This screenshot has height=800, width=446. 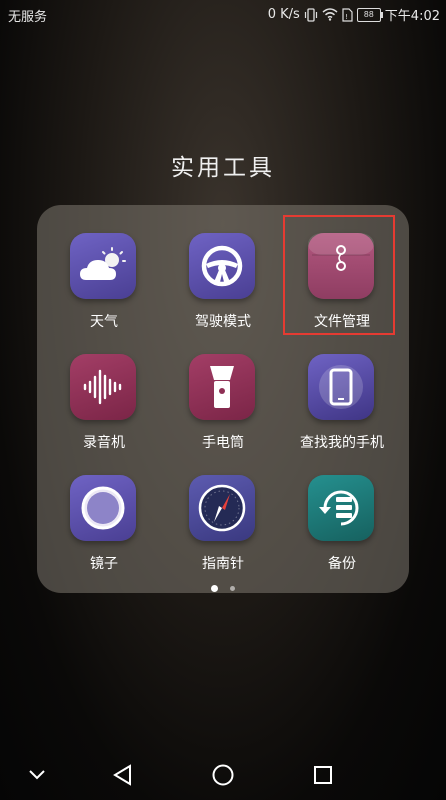 I want to click on status-bar: 无服务 0 K/s ! 88 下午4:02, so click(x=223, y=14).